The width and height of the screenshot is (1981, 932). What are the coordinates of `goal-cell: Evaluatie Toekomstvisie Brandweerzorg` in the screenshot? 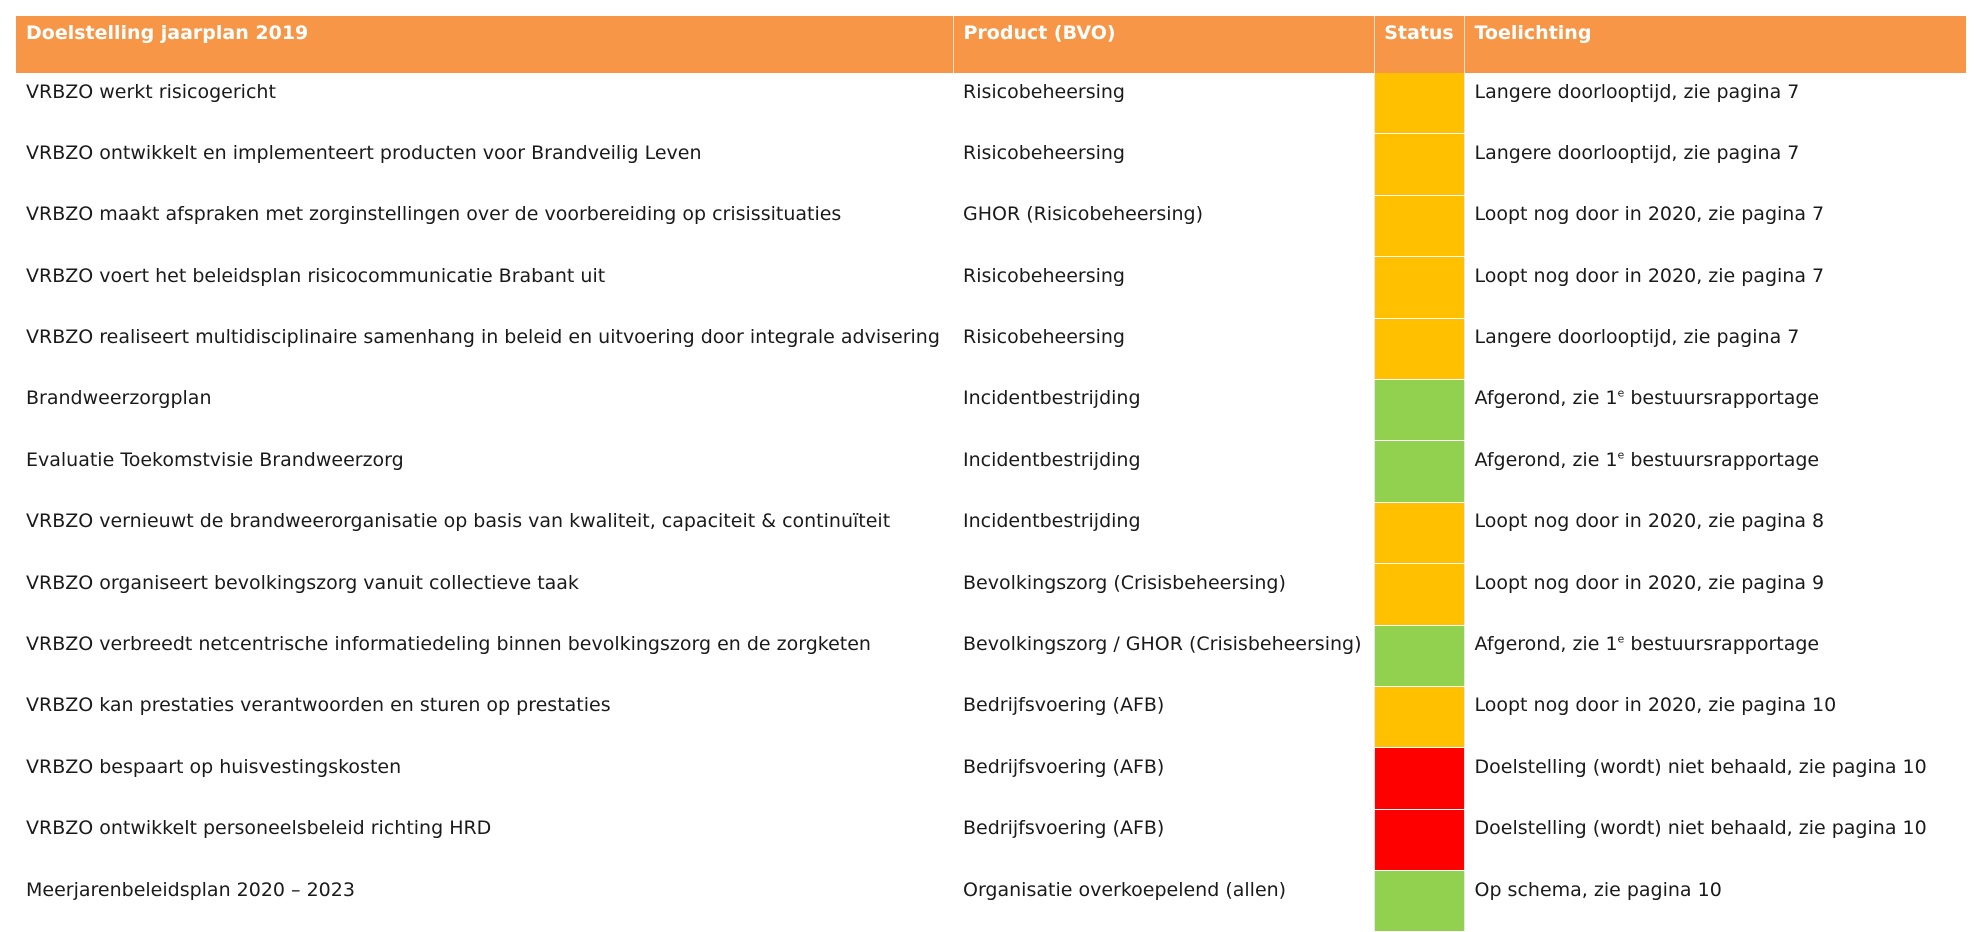 It's located at (215, 459).